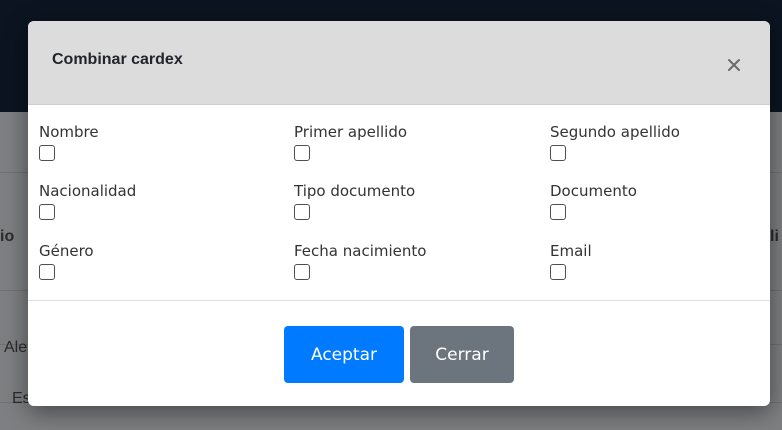  I want to click on checkbox-documento, so click(558, 212).